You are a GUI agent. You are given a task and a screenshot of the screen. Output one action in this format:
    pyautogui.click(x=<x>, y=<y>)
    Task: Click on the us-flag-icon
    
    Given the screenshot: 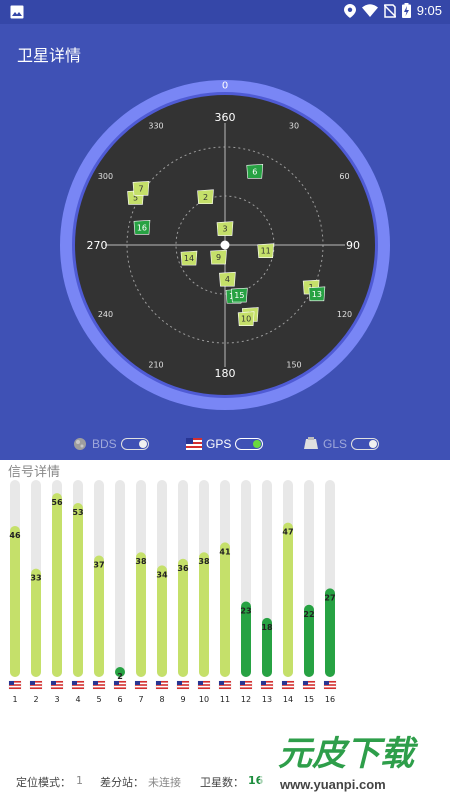 What is the action you would take?
    pyautogui.click(x=194, y=444)
    